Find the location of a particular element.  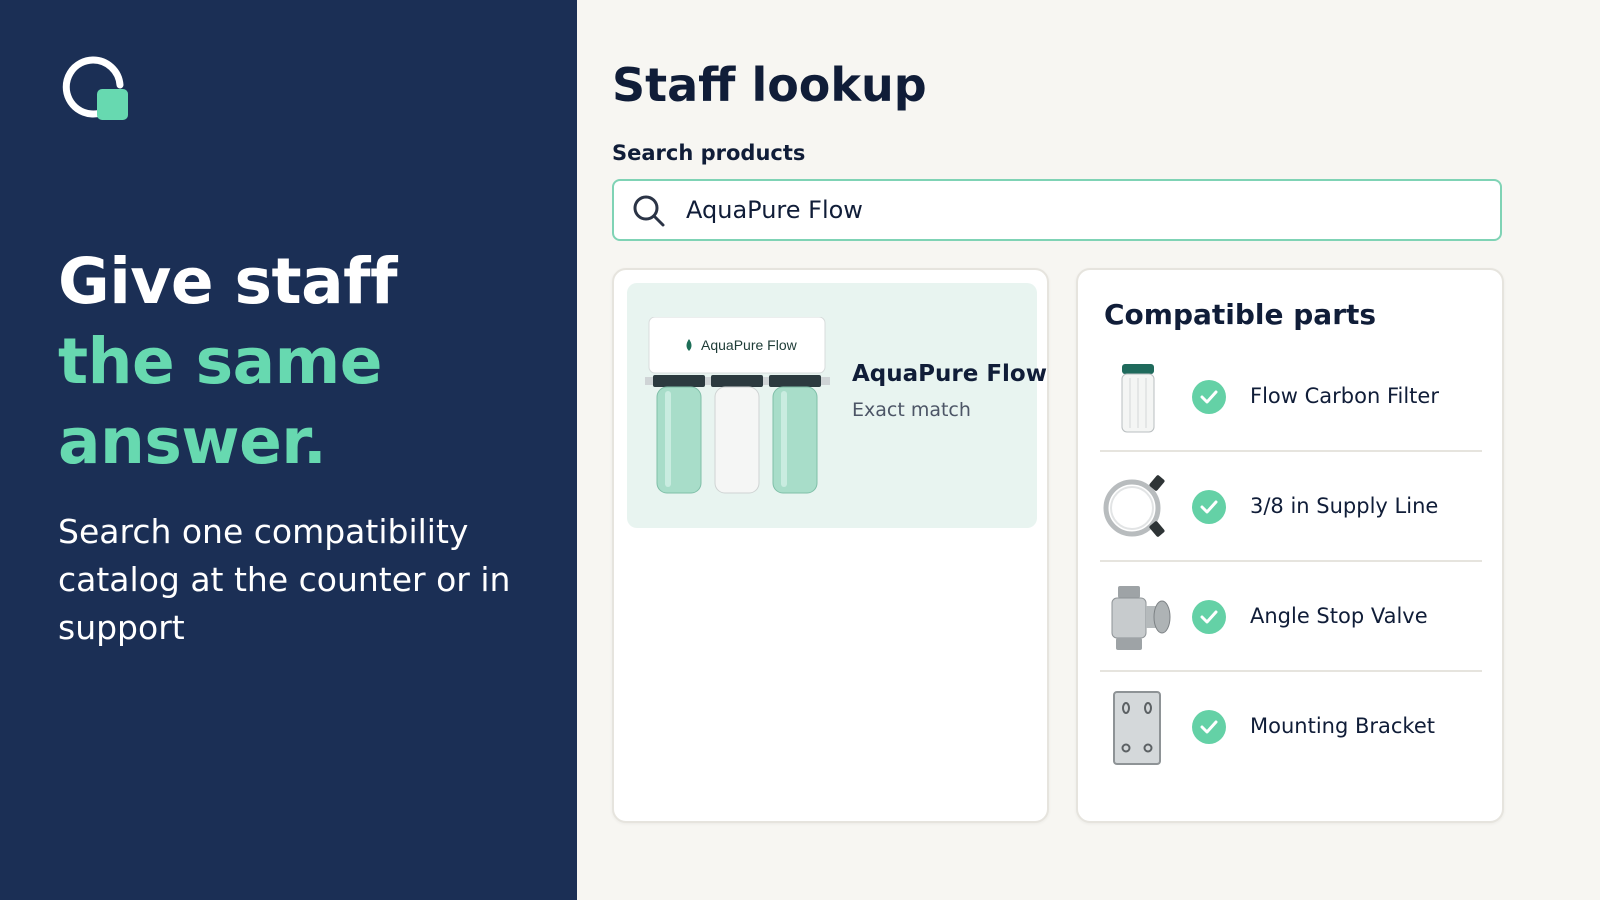

hero-line-1: Give staff is located at coordinates (227, 281).